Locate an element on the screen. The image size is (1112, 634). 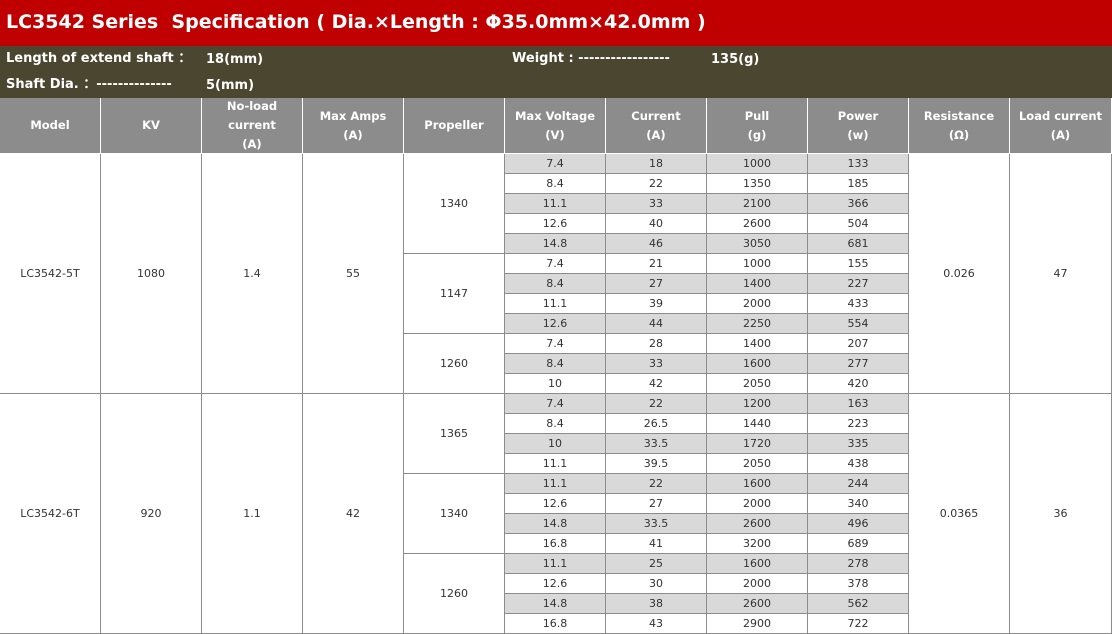
column-header-text: Resistance is located at coordinates (959, 115).